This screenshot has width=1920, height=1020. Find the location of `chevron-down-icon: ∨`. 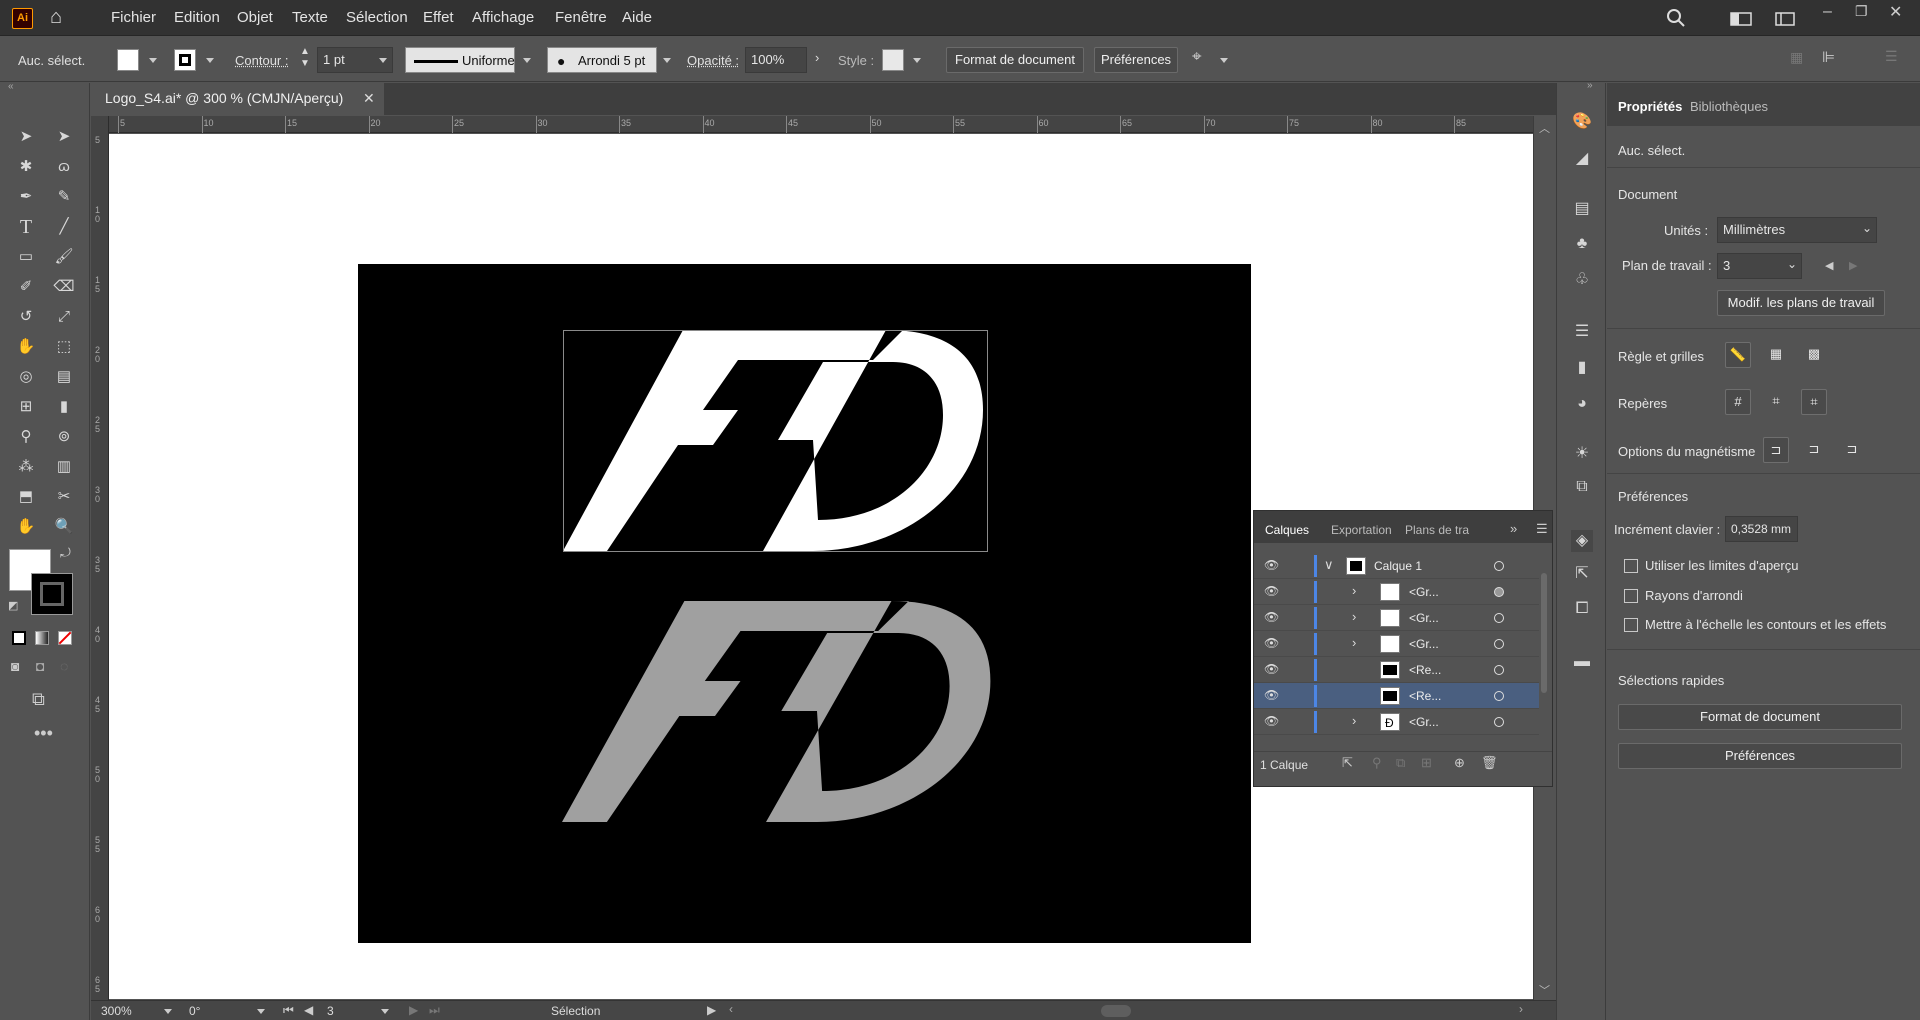

chevron-down-icon: ∨ is located at coordinates (1329, 565).